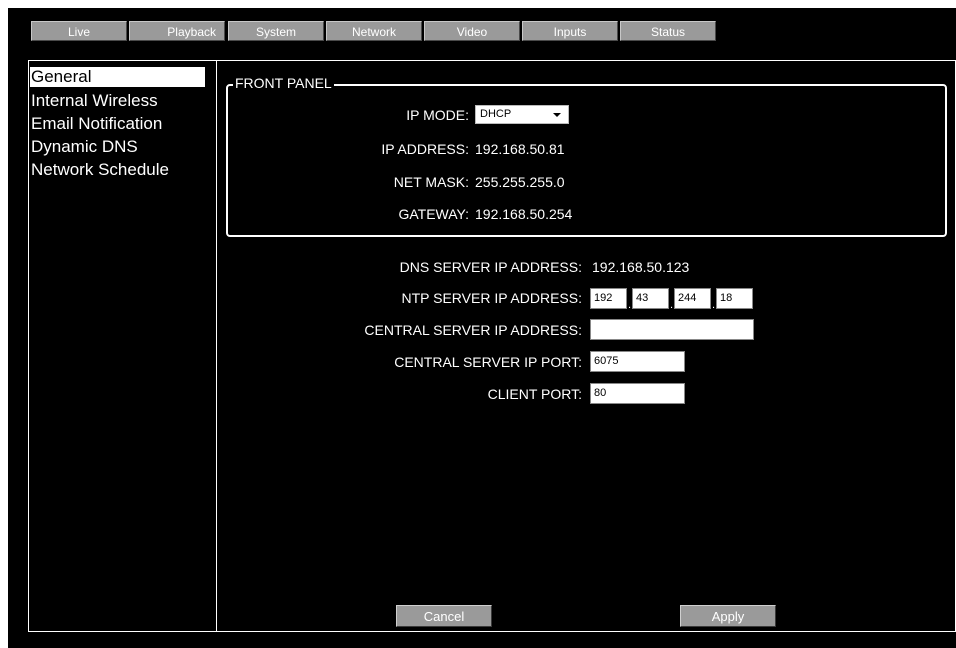 This screenshot has width=956, height=648. Describe the element at coordinates (650, 298) in the screenshot. I see `ntp-octet-2: 43` at that location.